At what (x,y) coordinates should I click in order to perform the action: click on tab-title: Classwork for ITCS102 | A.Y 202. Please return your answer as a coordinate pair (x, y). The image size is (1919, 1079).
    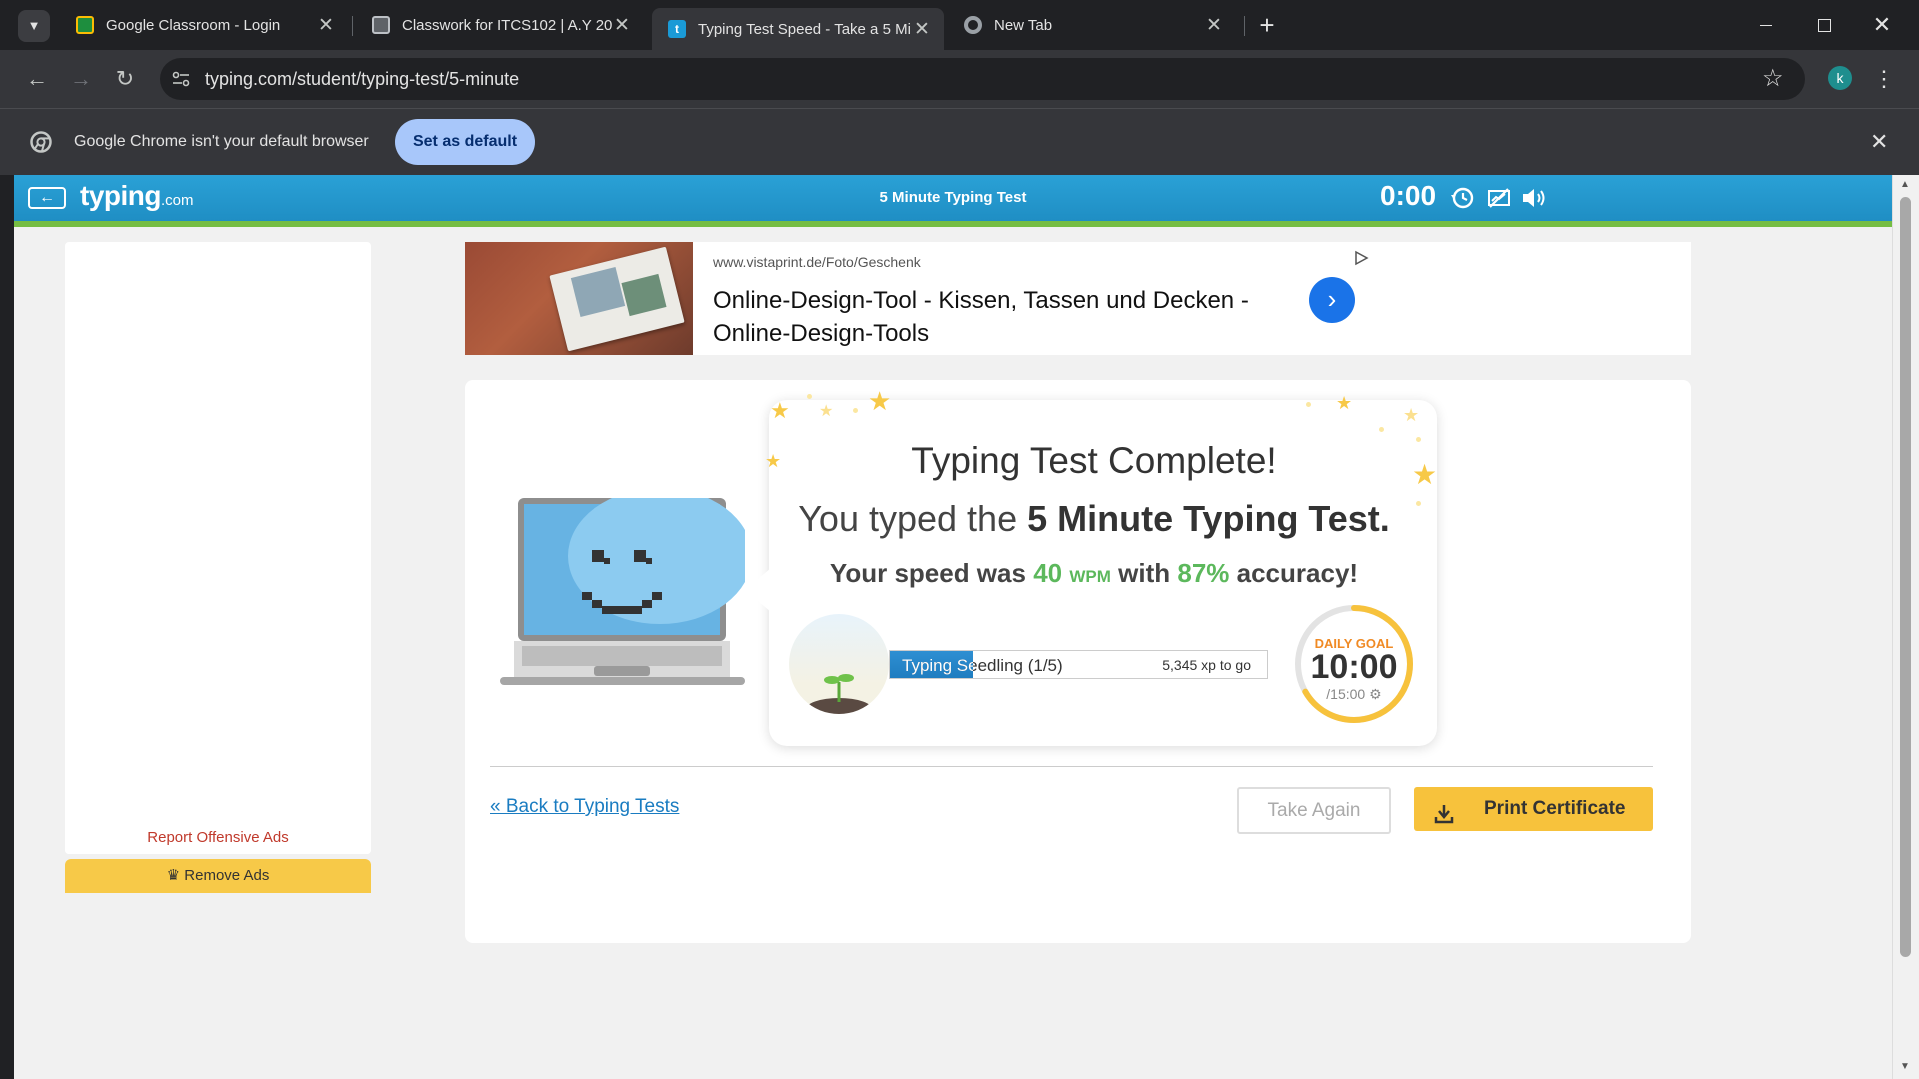
    Looking at the image, I should click on (507, 25).